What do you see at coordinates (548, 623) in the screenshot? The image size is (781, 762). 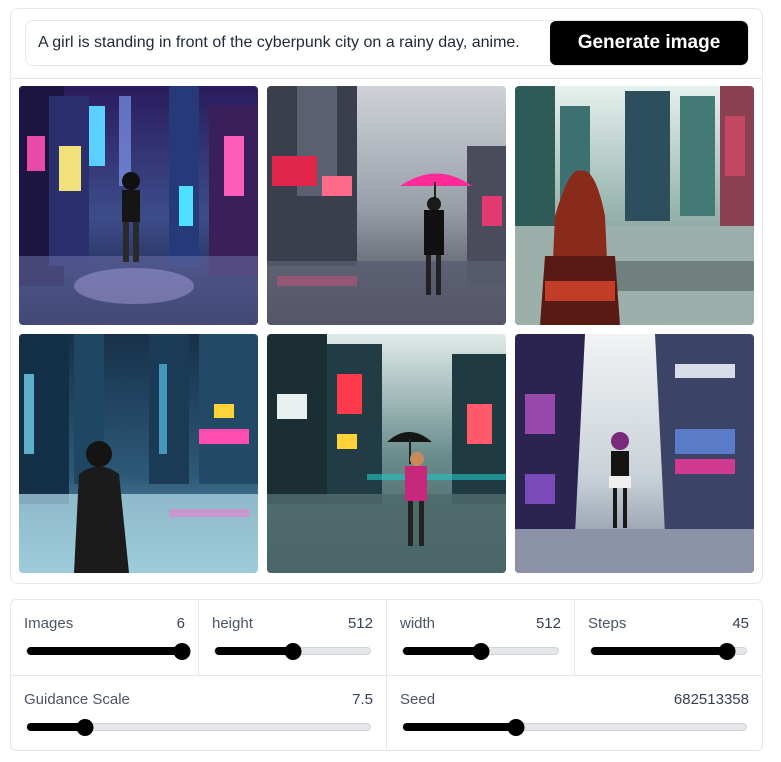 I see `width-value: 512` at bounding box center [548, 623].